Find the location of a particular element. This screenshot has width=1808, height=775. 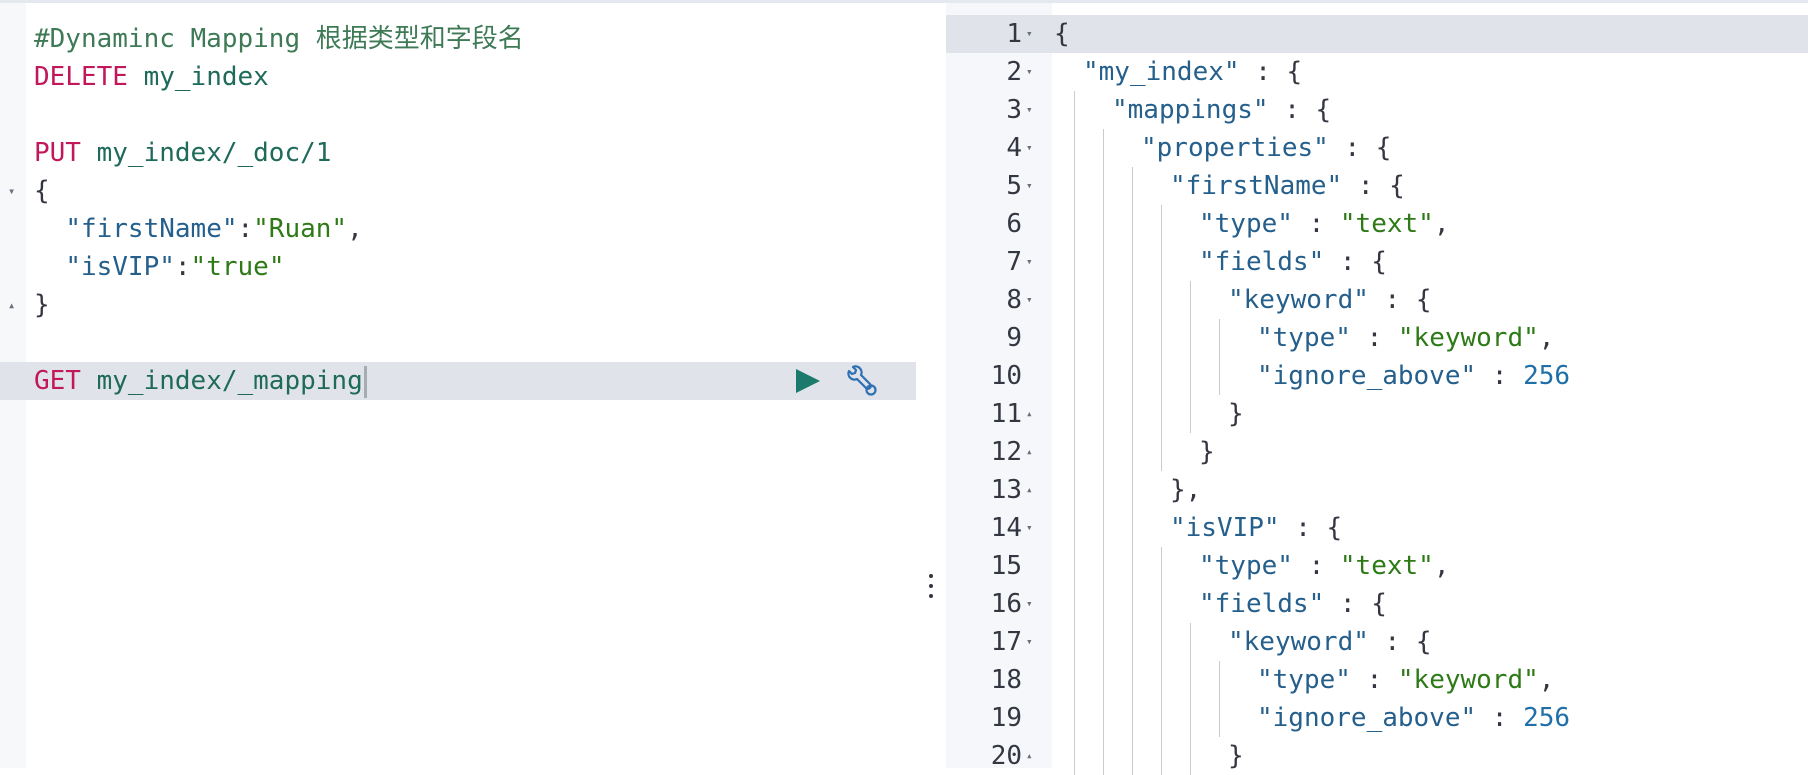

response-line: 11 ▴} is located at coordinates (1377, 414).